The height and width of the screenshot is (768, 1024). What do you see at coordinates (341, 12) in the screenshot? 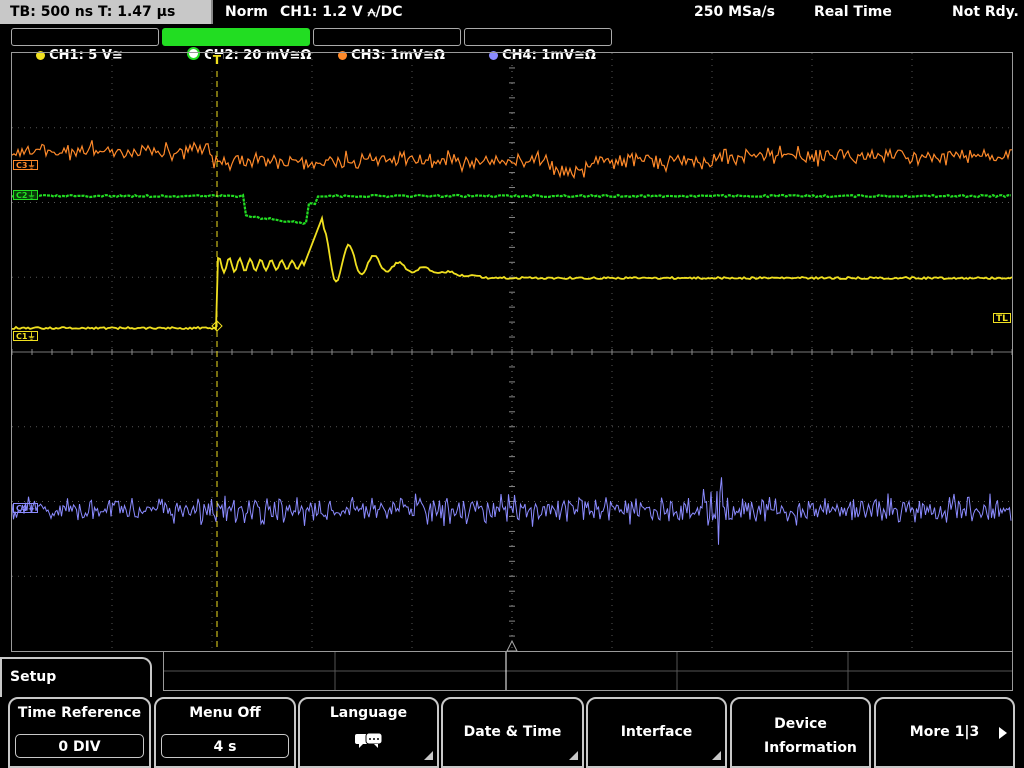
I see `trigger-readout: CH1: 1.2 V ⩜/DC` at bounding box center [341, 12].